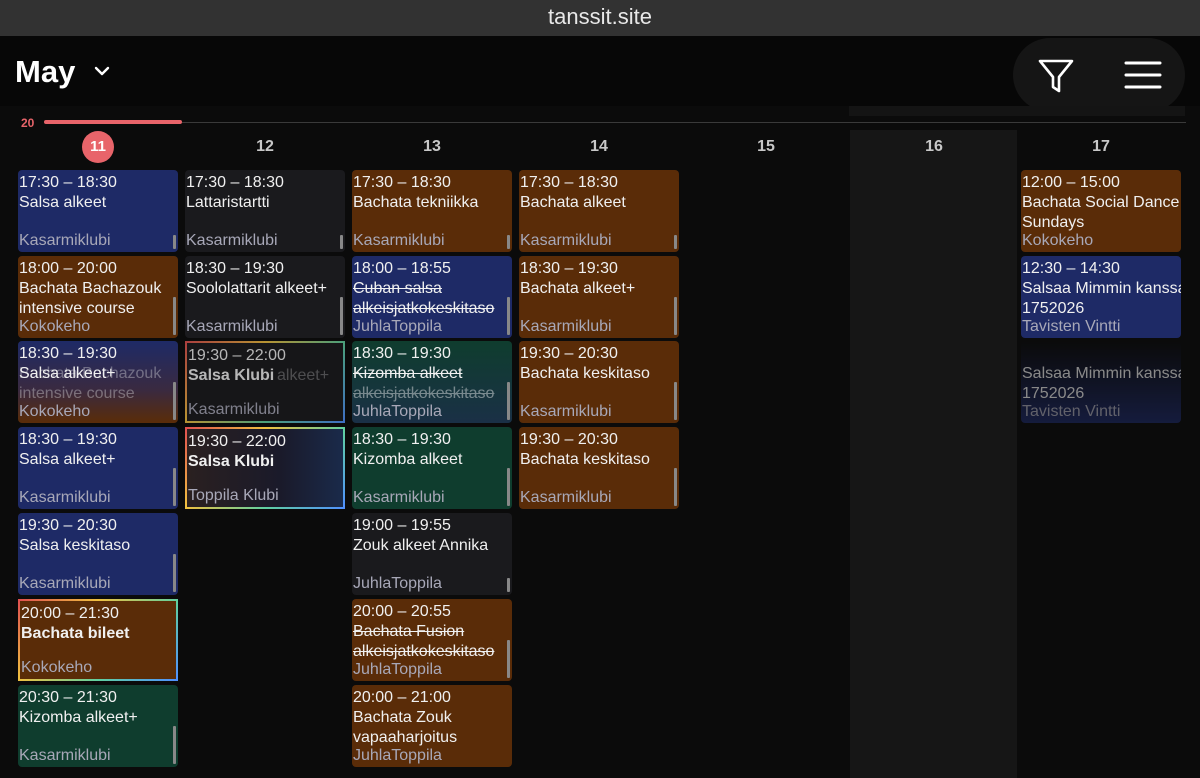 The height and width of the screenshot is (778, 1200). I want to click on chevron-down-icon, so click(102, 71).